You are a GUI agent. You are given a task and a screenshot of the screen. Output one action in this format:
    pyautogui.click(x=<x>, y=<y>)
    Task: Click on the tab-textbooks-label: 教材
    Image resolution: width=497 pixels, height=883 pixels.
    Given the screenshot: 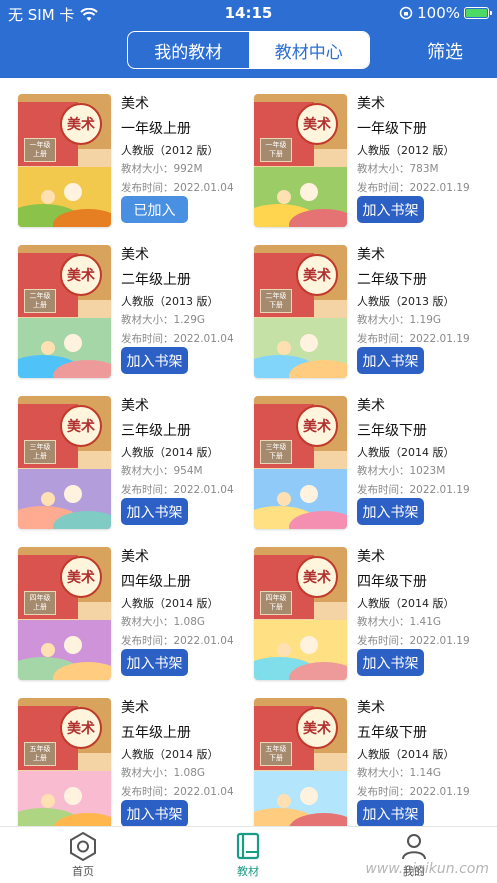 What is the action you would take?
    pyautogui.click(x=248, y=871)
    